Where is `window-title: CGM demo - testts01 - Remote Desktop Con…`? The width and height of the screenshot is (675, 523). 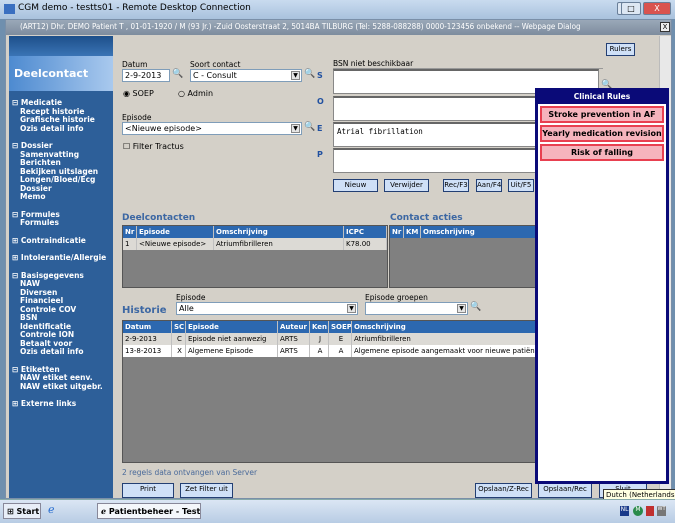
window-title: CGM demo - testts01 - Remote Desktop Con… is located at coordinates (134, 8).